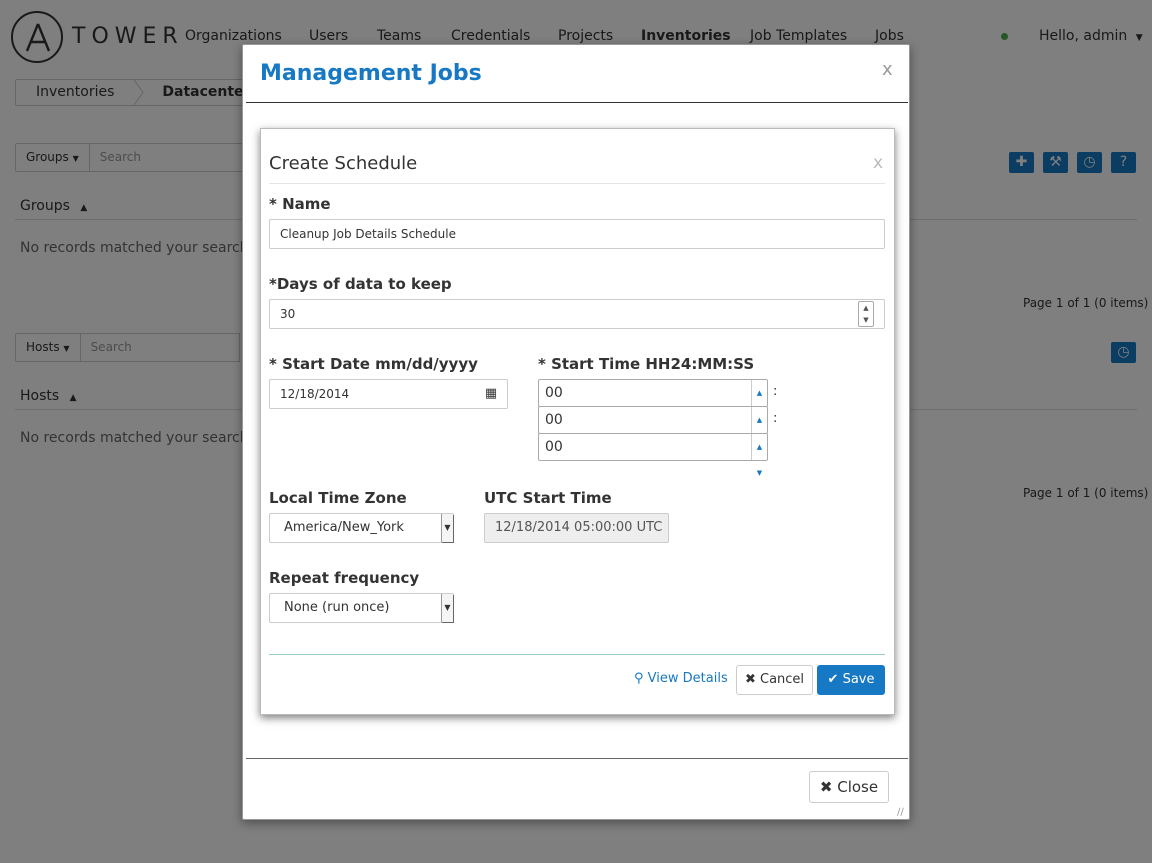  What do you see at coordinates (577, 758) in the screenshot?
I see `modal-footer-divider` at bounding box center [577, 758].